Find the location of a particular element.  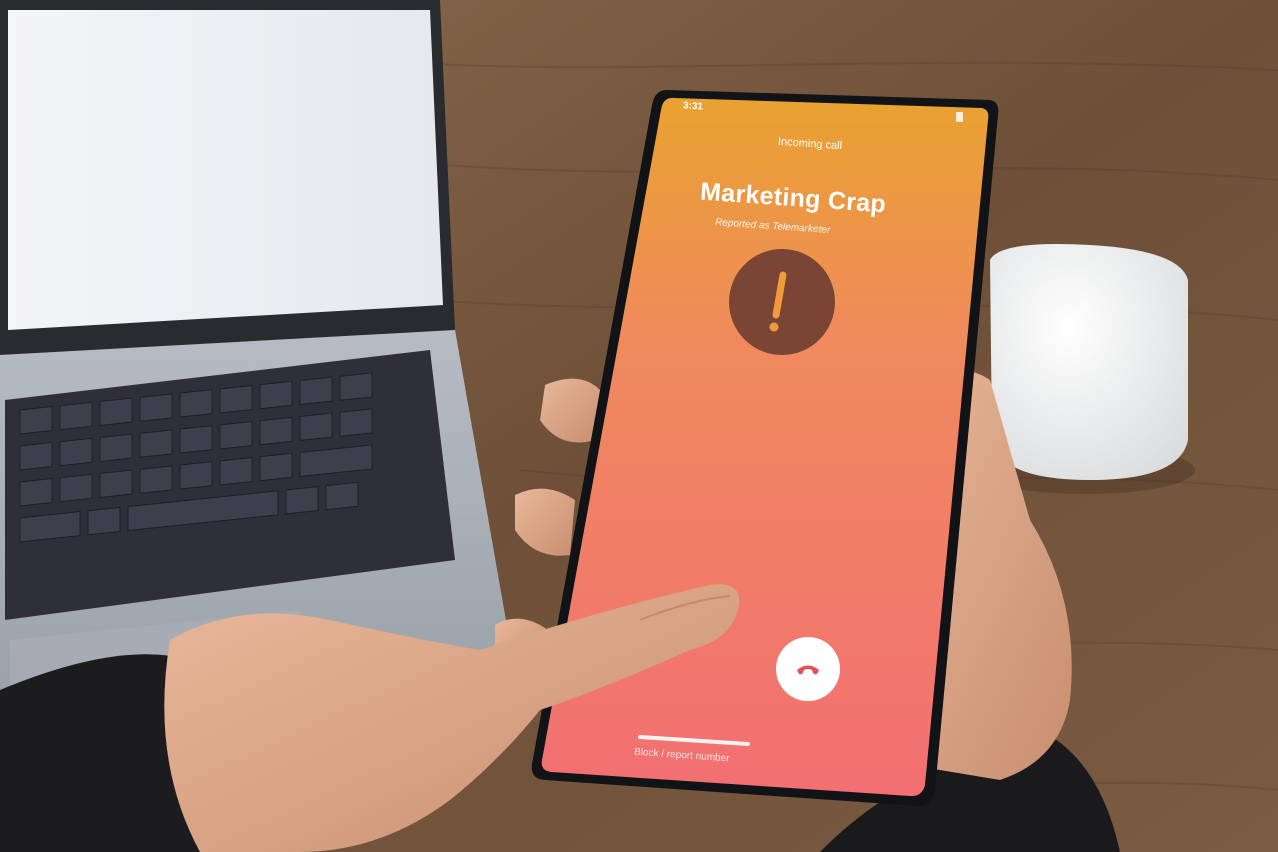

warning-circle is located at coordinates (782, 302).